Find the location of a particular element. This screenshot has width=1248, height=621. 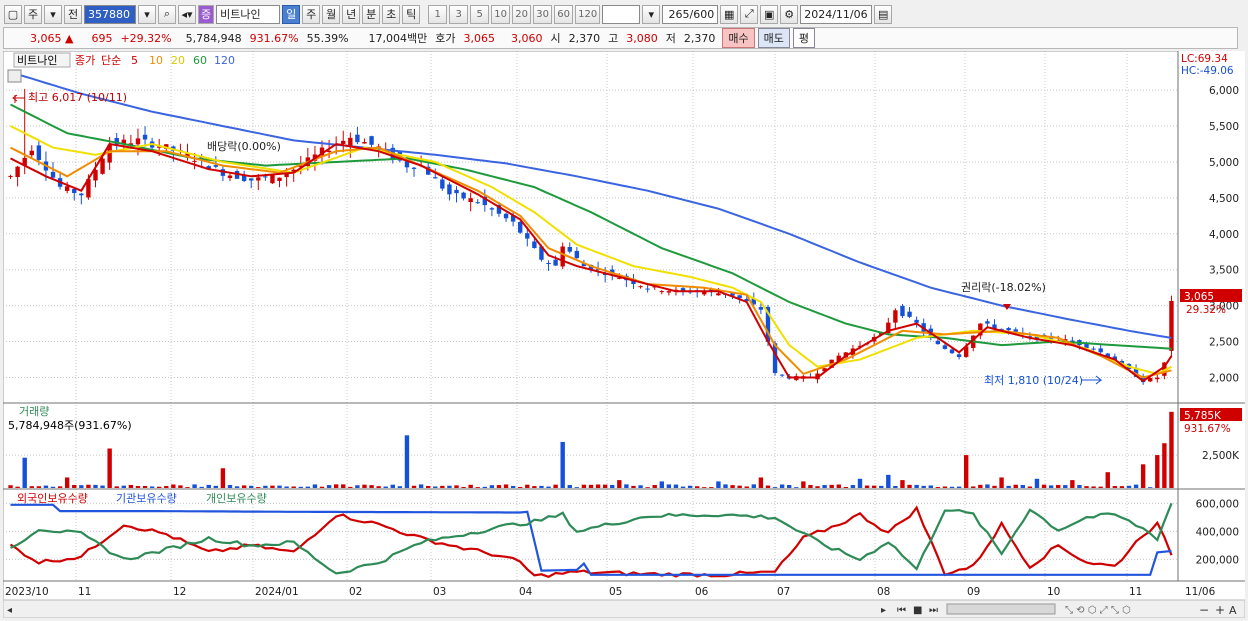

save-icon: ▣ is located at coordinates (769, 14).